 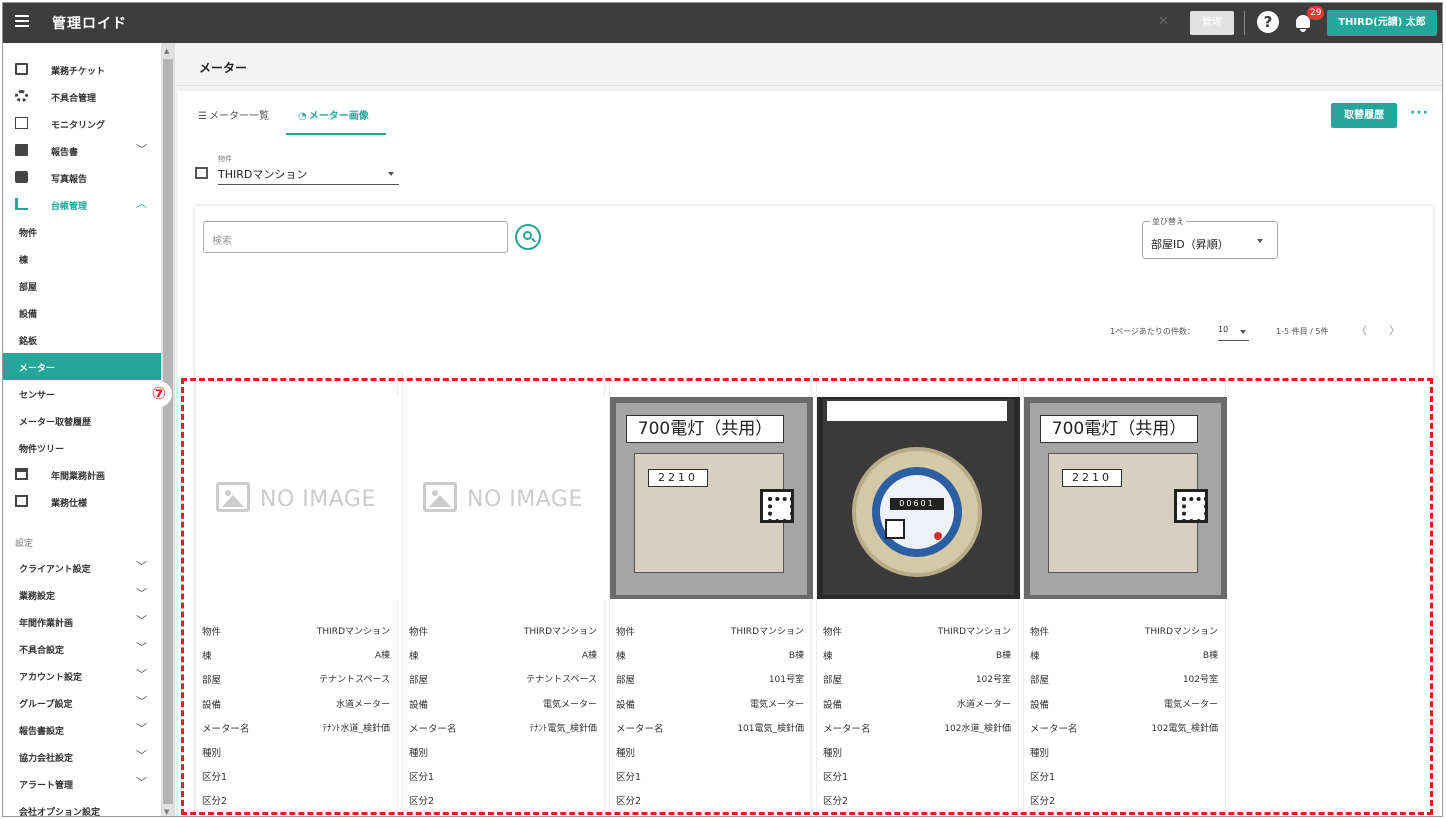 I want to click on field-value: テナントスペース, so click(x=561, y=680).